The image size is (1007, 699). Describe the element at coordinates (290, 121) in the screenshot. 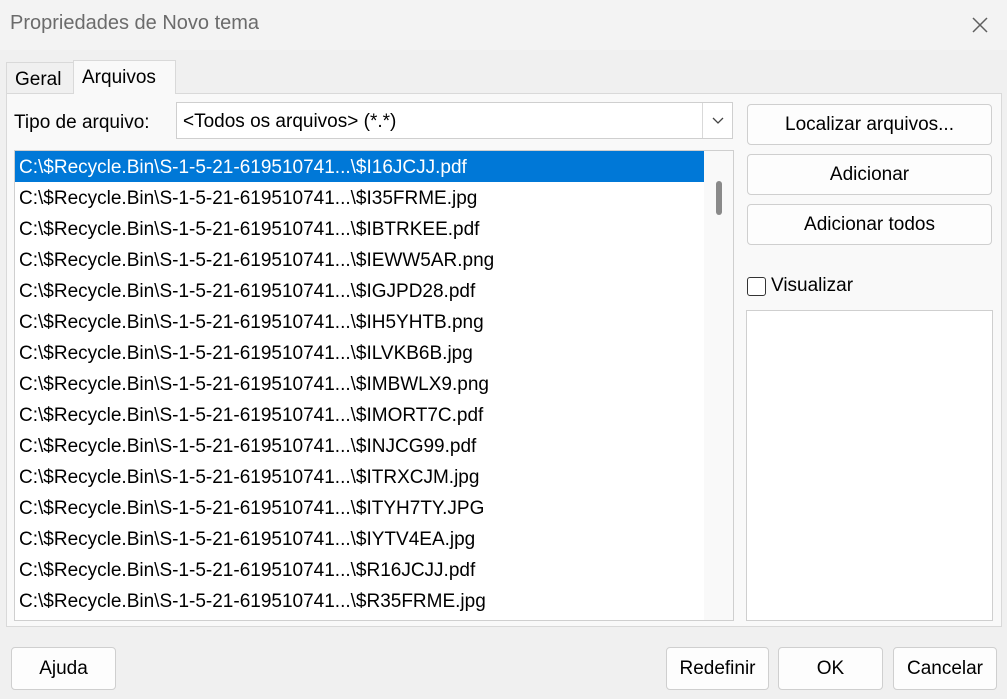

I see `filetype-value: <Todos os arquivos> (*.*)` at that location.